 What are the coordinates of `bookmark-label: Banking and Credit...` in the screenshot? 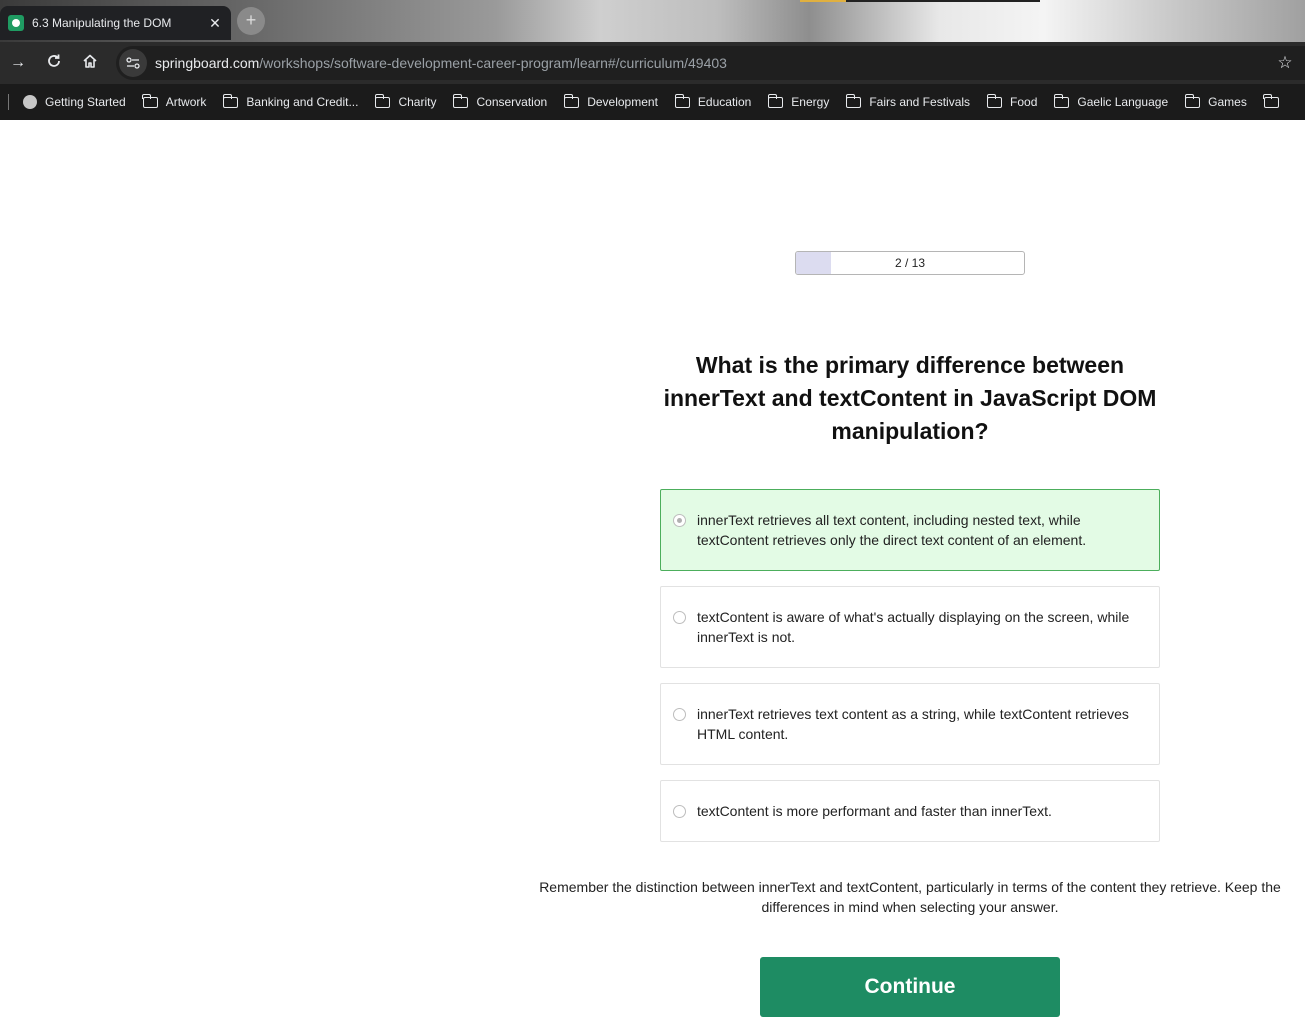 It's located at (302, 102).